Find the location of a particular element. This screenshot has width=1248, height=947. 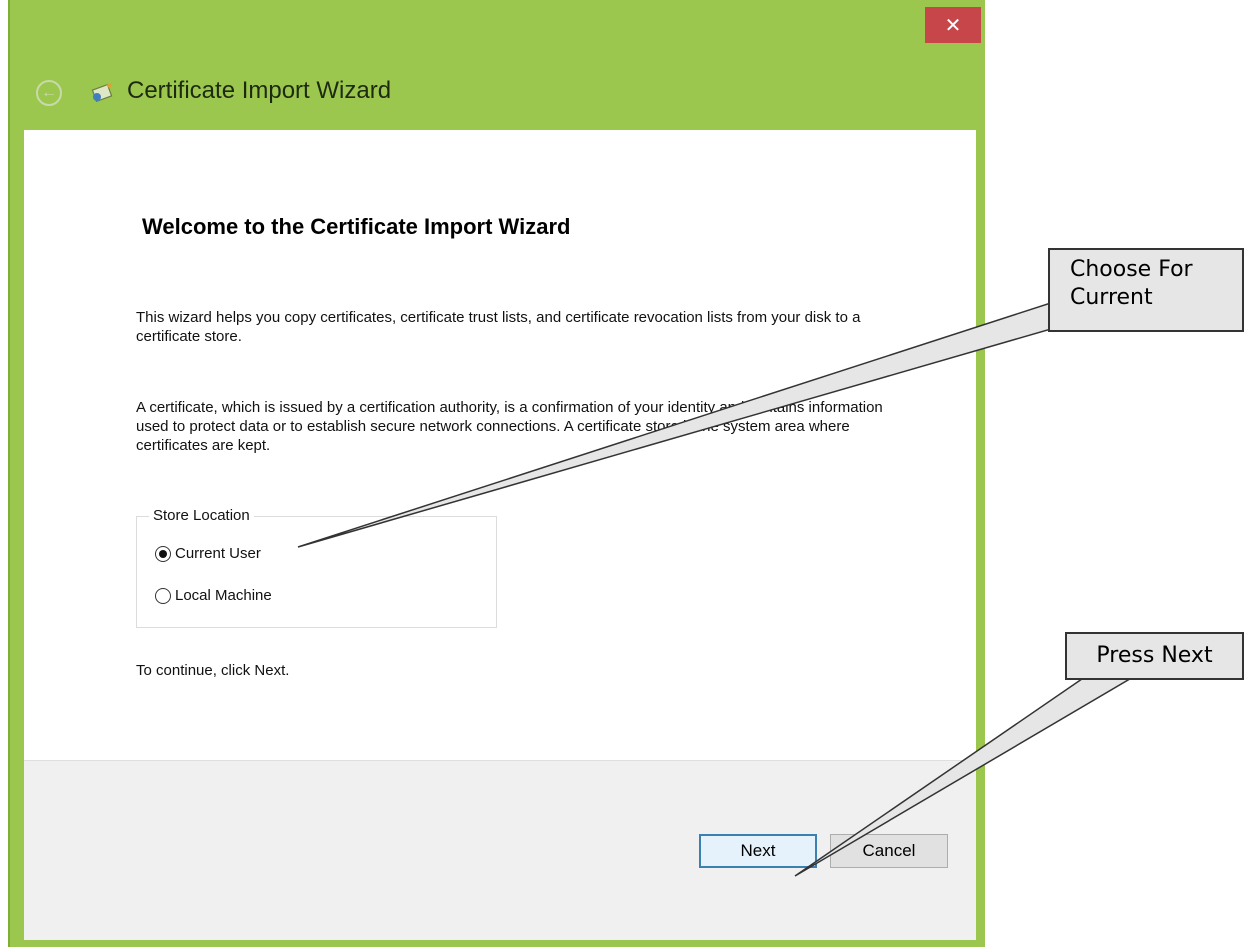

radio-local-machine: Local Machine is located at coordinates (213, 595).